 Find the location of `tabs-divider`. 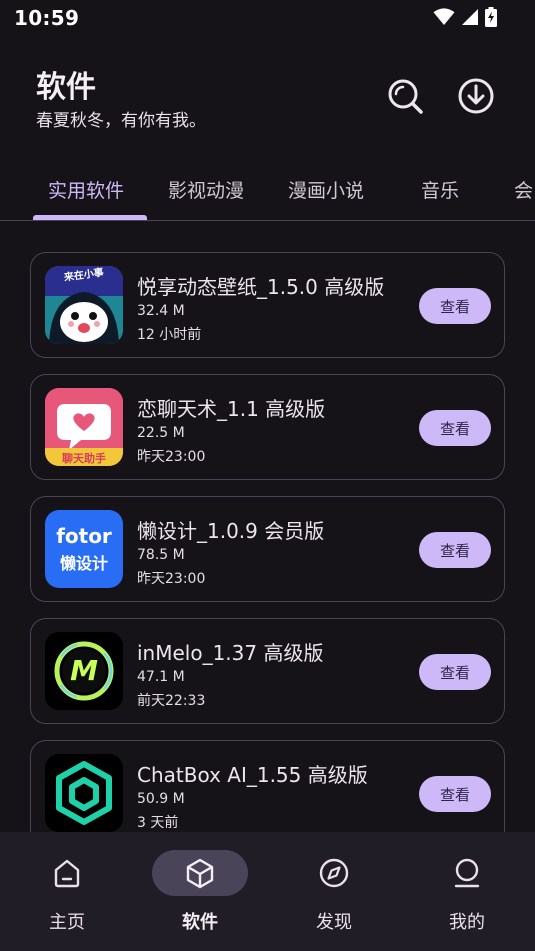

tabs-divider is located at coordinates (267, 220).